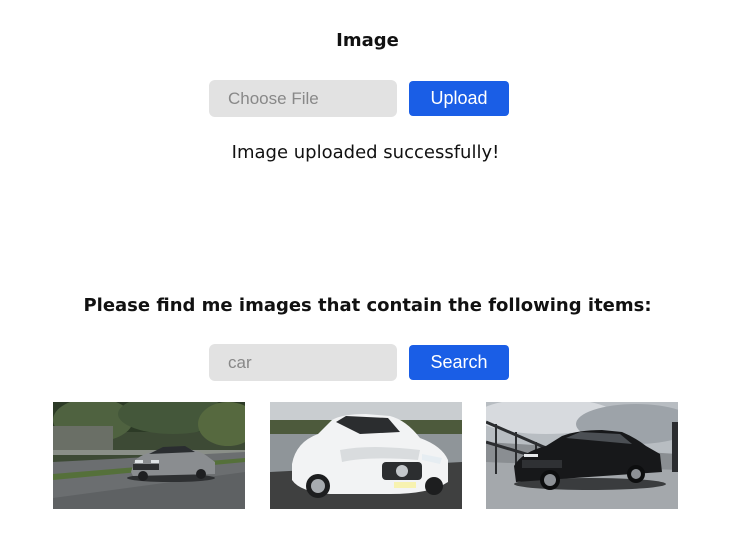 The image size is (735, 534). I want to click on result-image-white-convertible, so click(366, 455).